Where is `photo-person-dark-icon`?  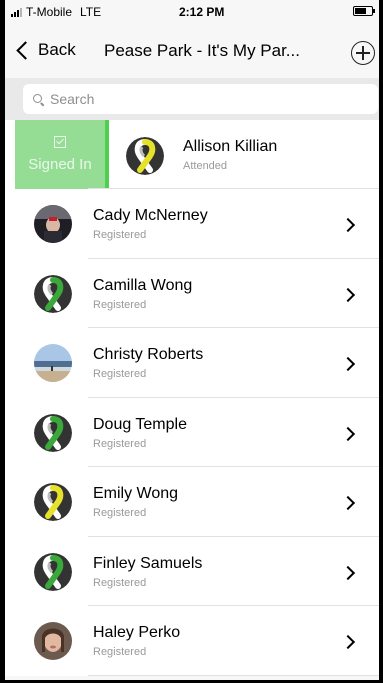
photo-person-dark-icon is located at coordinates (53, 224).